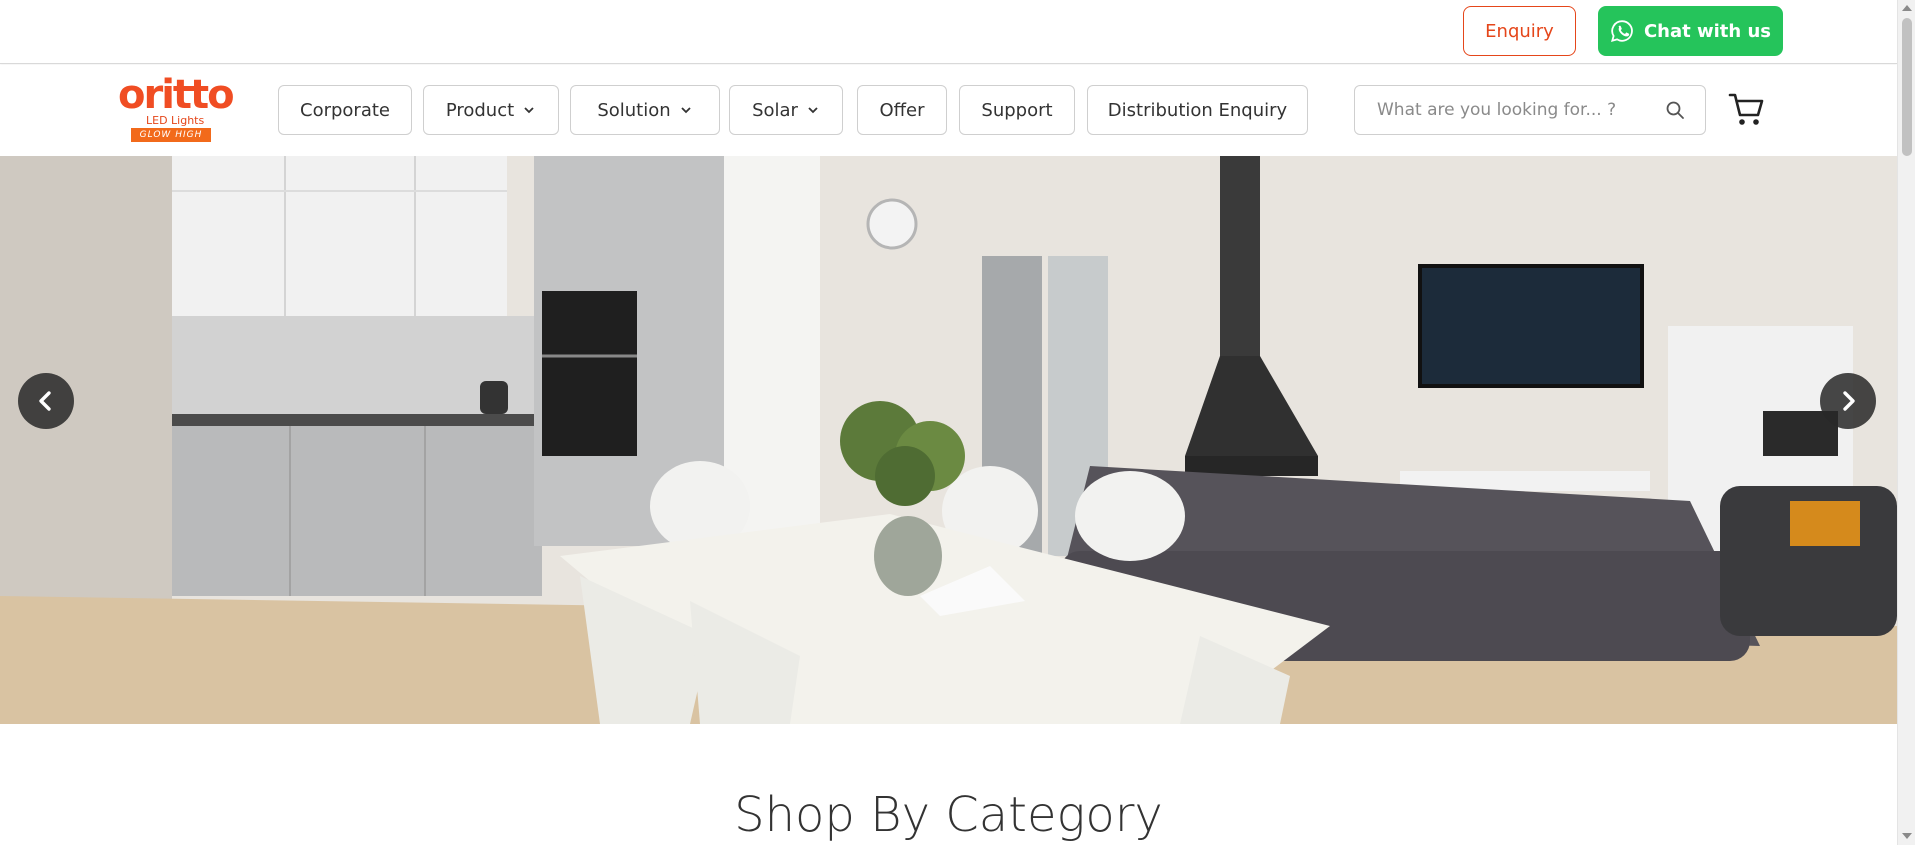 This screenshot has height=845, width=1915. What do you see at coordinates (1675, 110) in the screenshot?
I see `search-icon` at bounding box center [1675, 110].